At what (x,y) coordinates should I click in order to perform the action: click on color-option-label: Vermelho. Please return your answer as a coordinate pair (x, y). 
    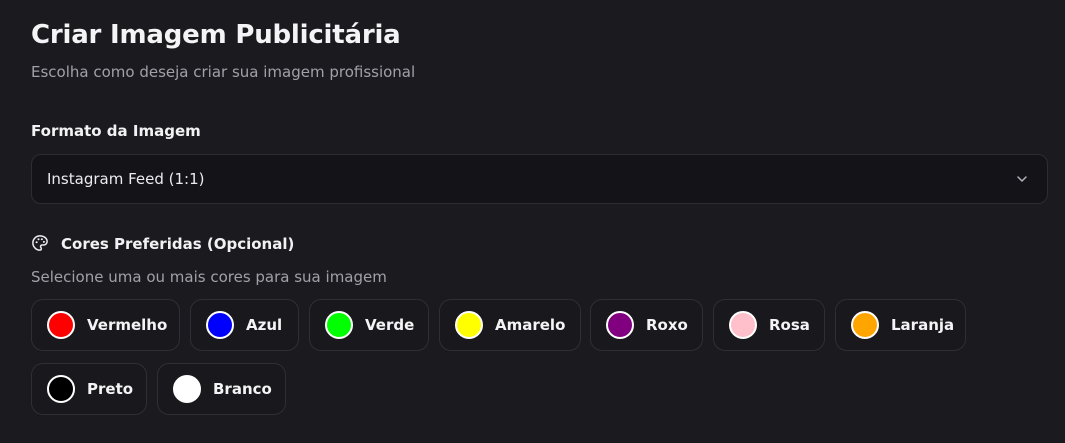
    Looking at the image, I should click on (127, 325).